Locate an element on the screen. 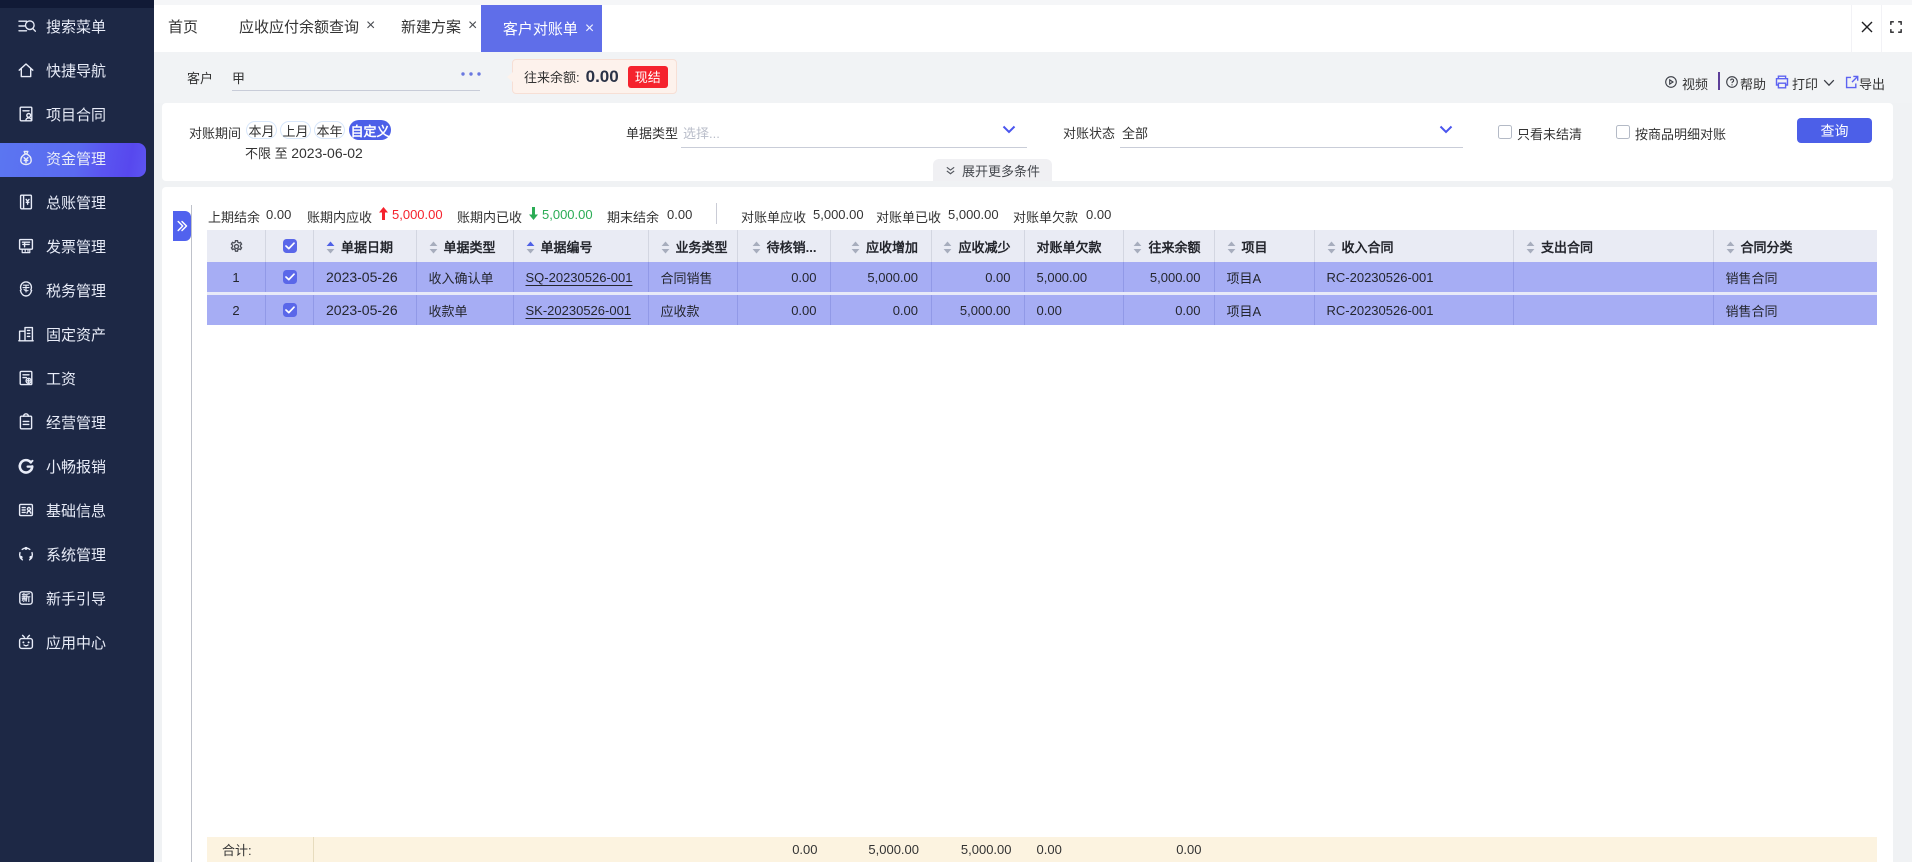 The image size is (1912, 862). svg-text: 新 is located at coordinates (25, 597).